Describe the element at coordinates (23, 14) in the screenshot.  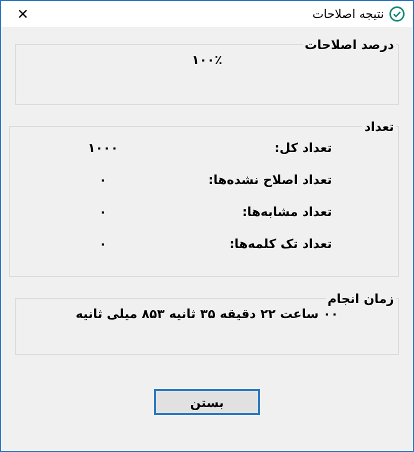
I see `close-button: ✕` at that location.